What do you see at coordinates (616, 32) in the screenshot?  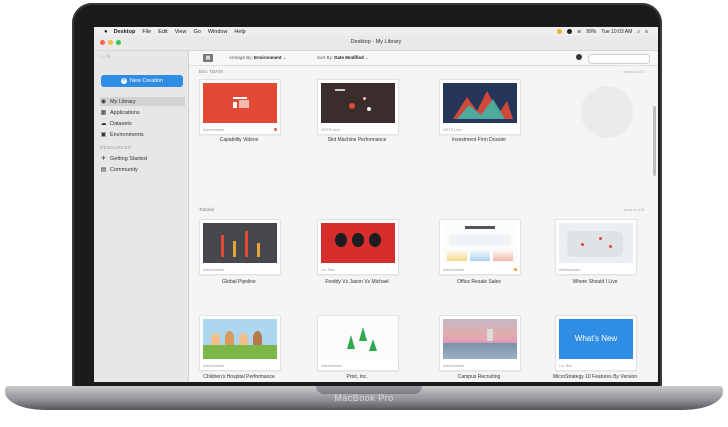 I see `clock: Tue 10:03 AM` at bounding box center [616, 32].